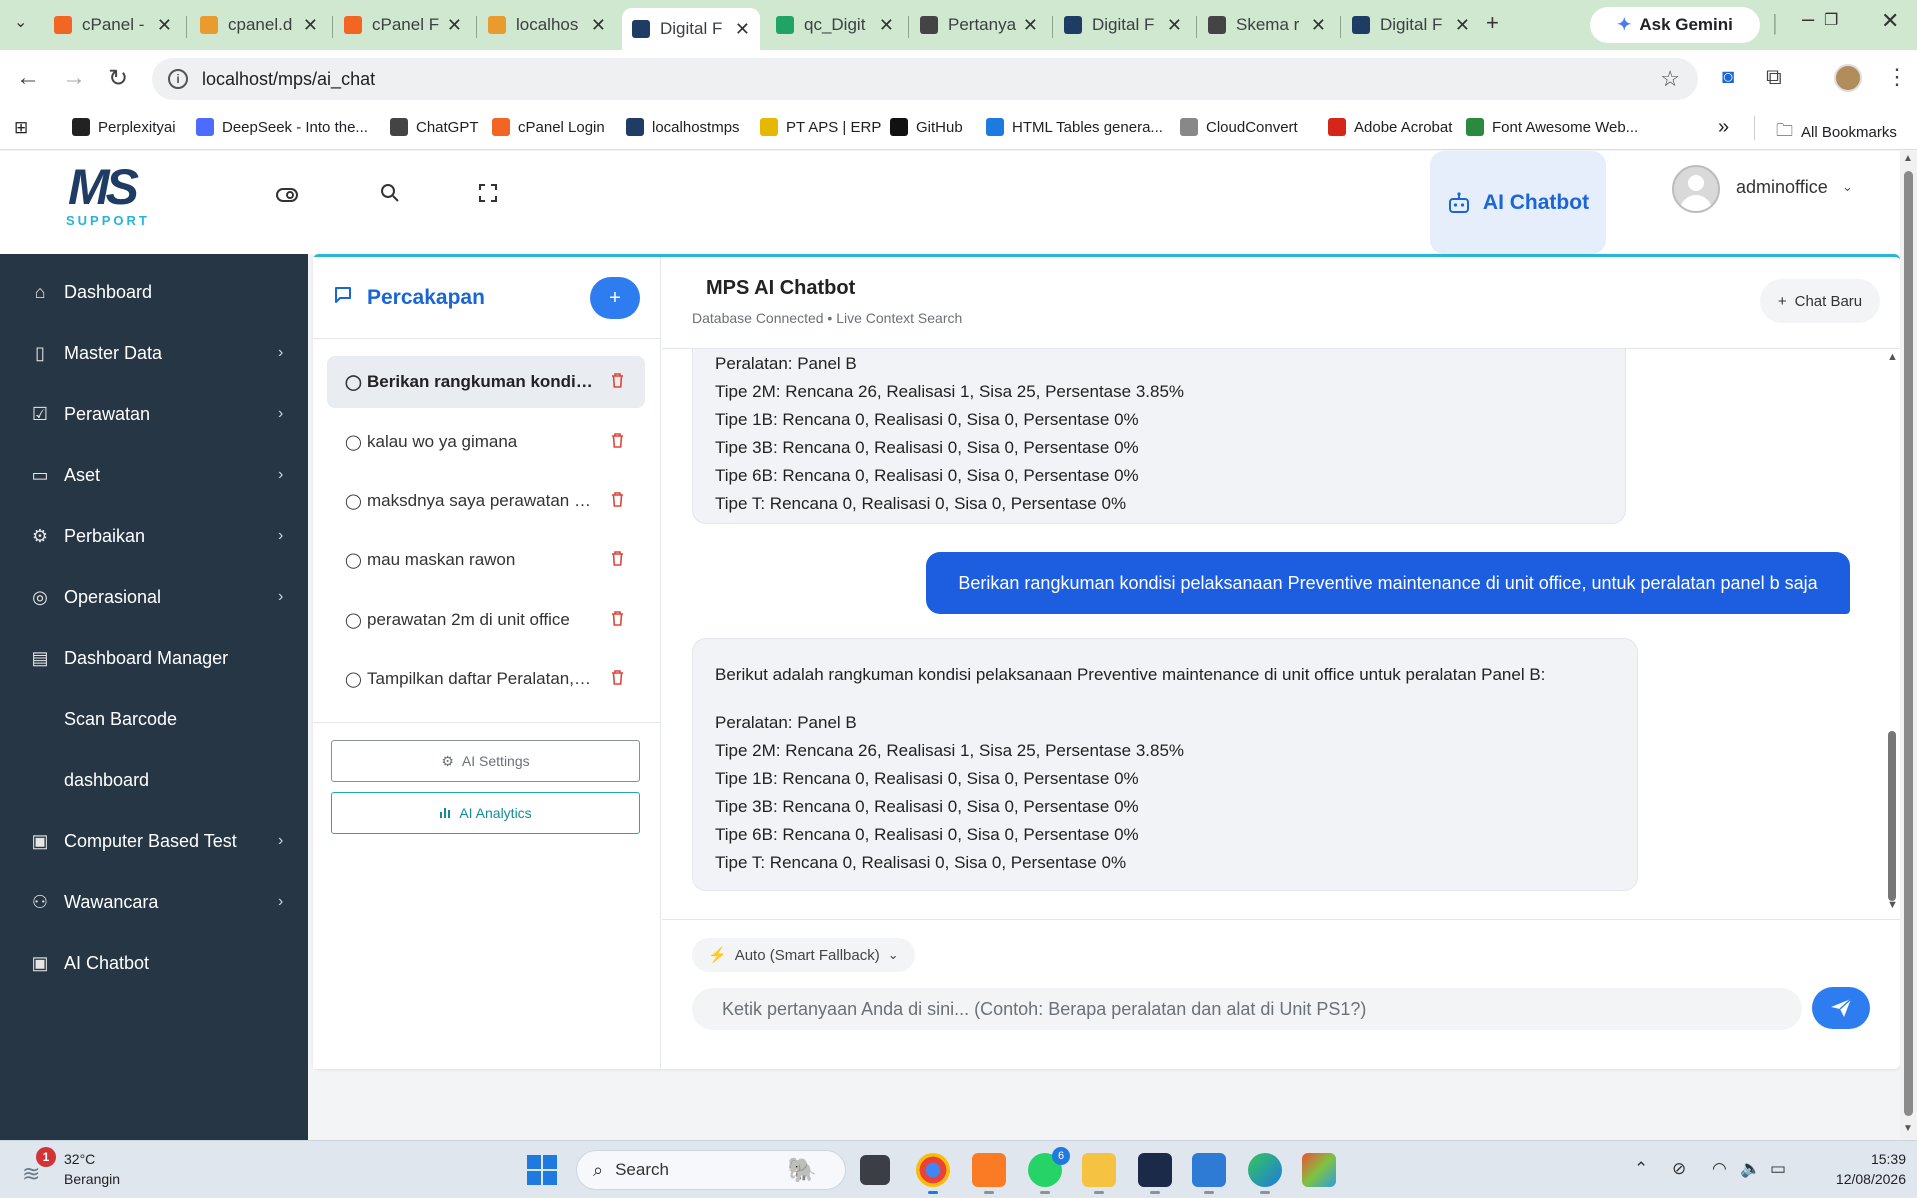  What do you see at coordinates (1239, 127) in the screenshot?
I see `bookmark-item: CloudConvert` at bounding box center [1239, 127].